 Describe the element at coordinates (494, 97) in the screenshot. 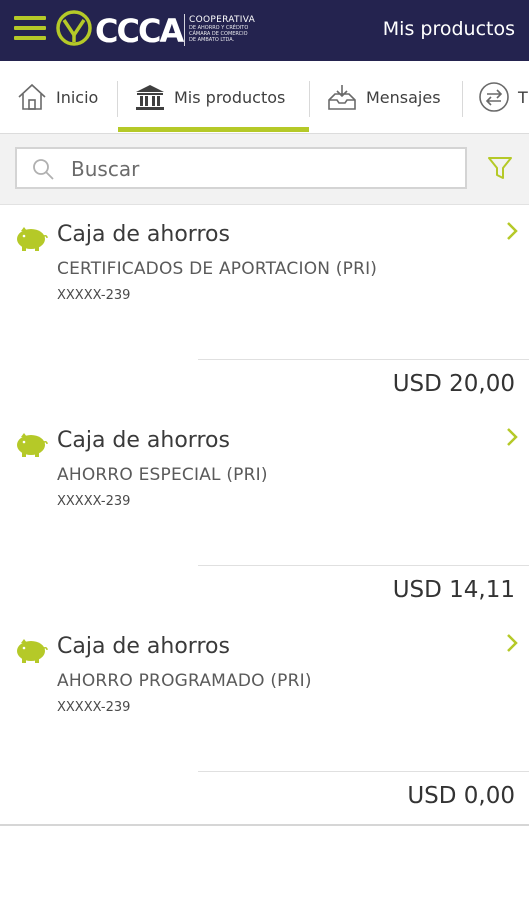

I see `transfer-icon` at that location.